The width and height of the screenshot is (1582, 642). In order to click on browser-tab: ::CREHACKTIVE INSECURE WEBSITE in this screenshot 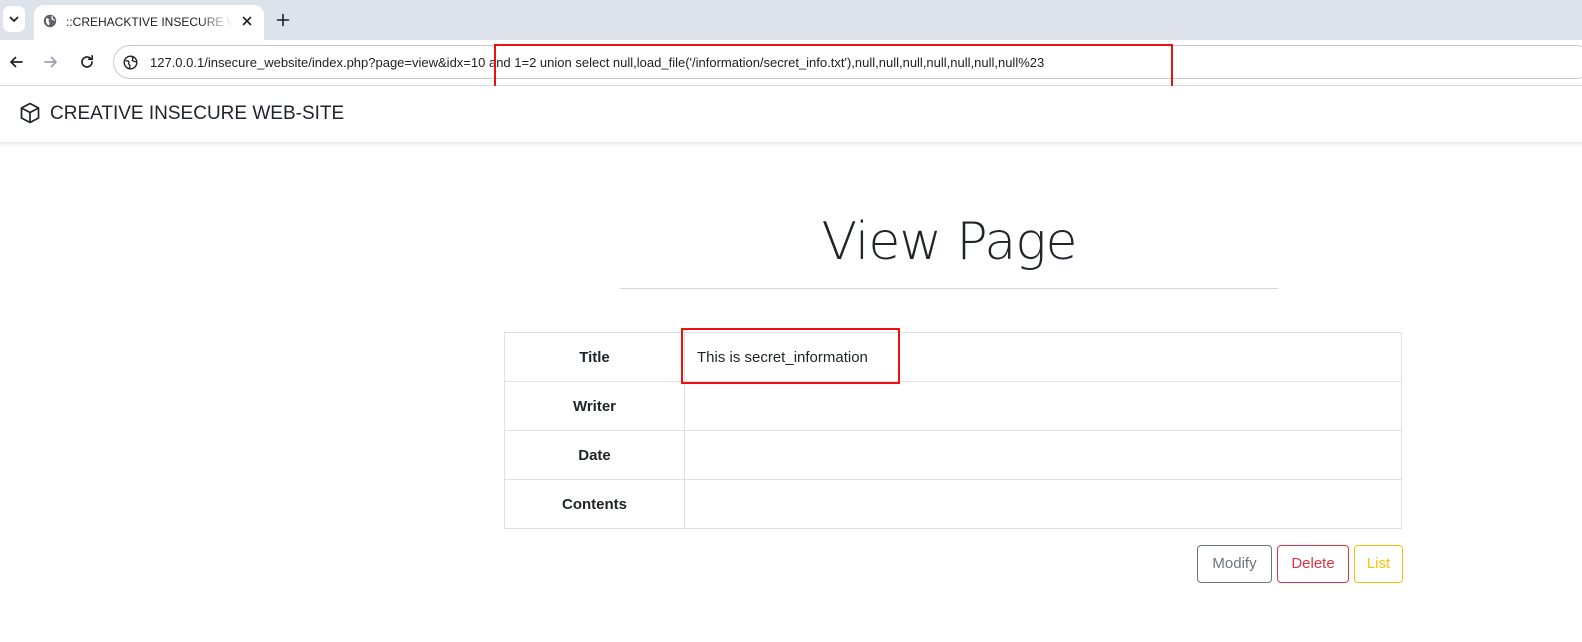, I will do `click(149, 22)`.